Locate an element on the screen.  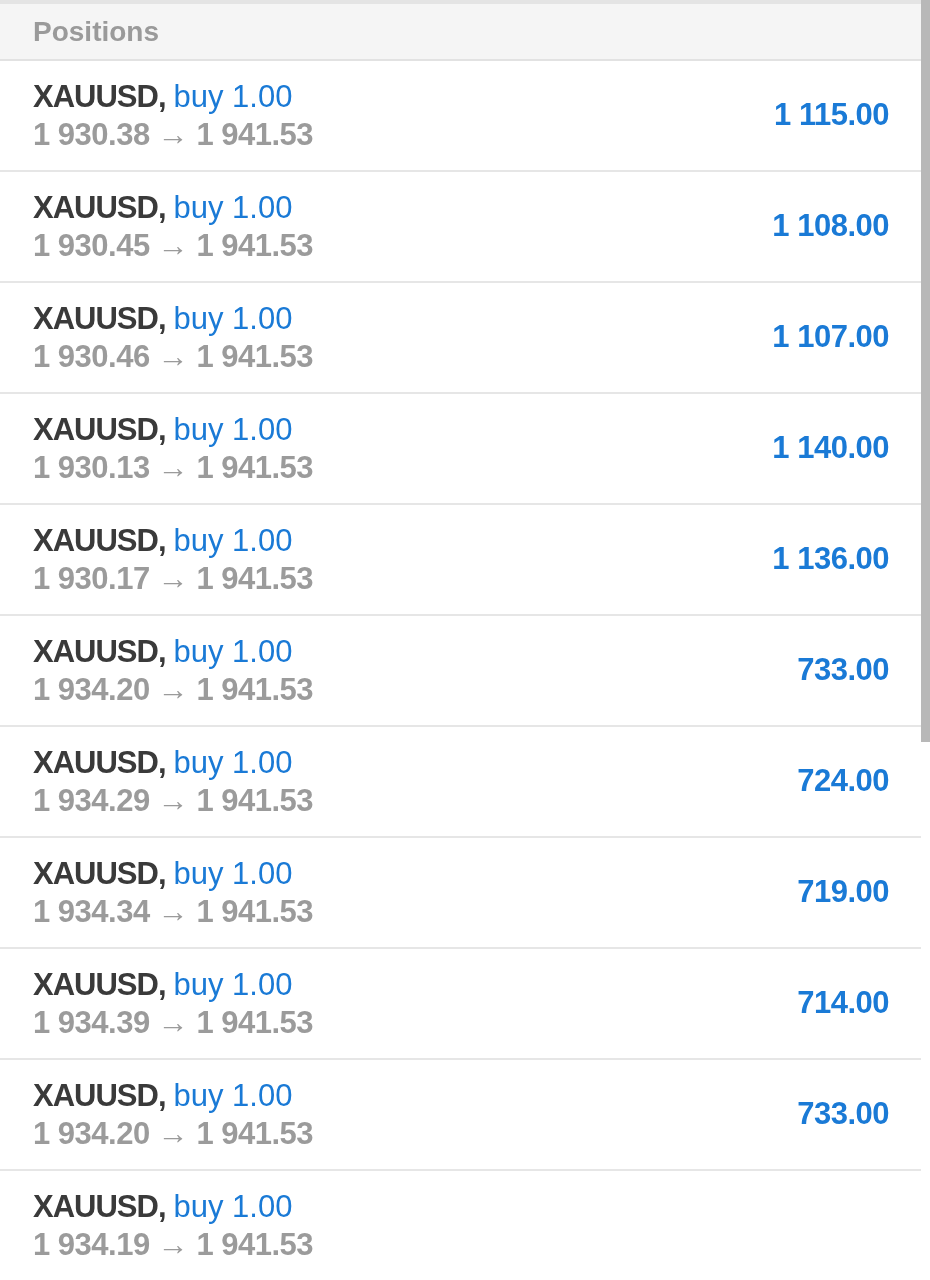
profit-value: 714.00 is located at coordinates (843, 1003).